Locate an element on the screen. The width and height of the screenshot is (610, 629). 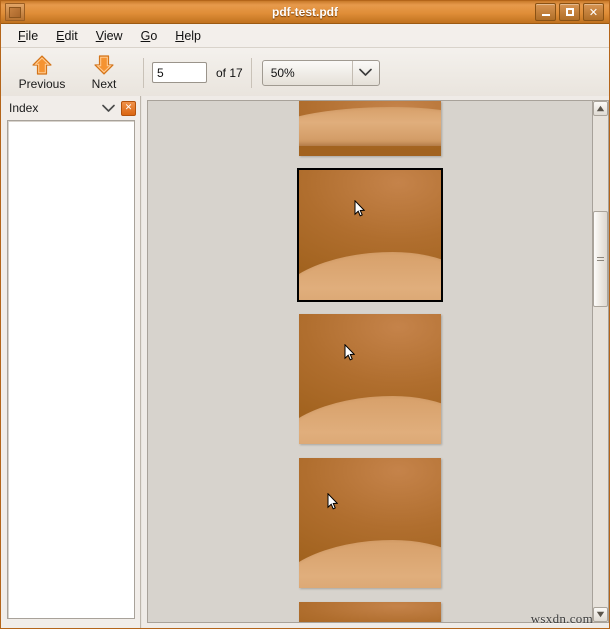
menu-edit: Edit is located at coordinates (67, 36).